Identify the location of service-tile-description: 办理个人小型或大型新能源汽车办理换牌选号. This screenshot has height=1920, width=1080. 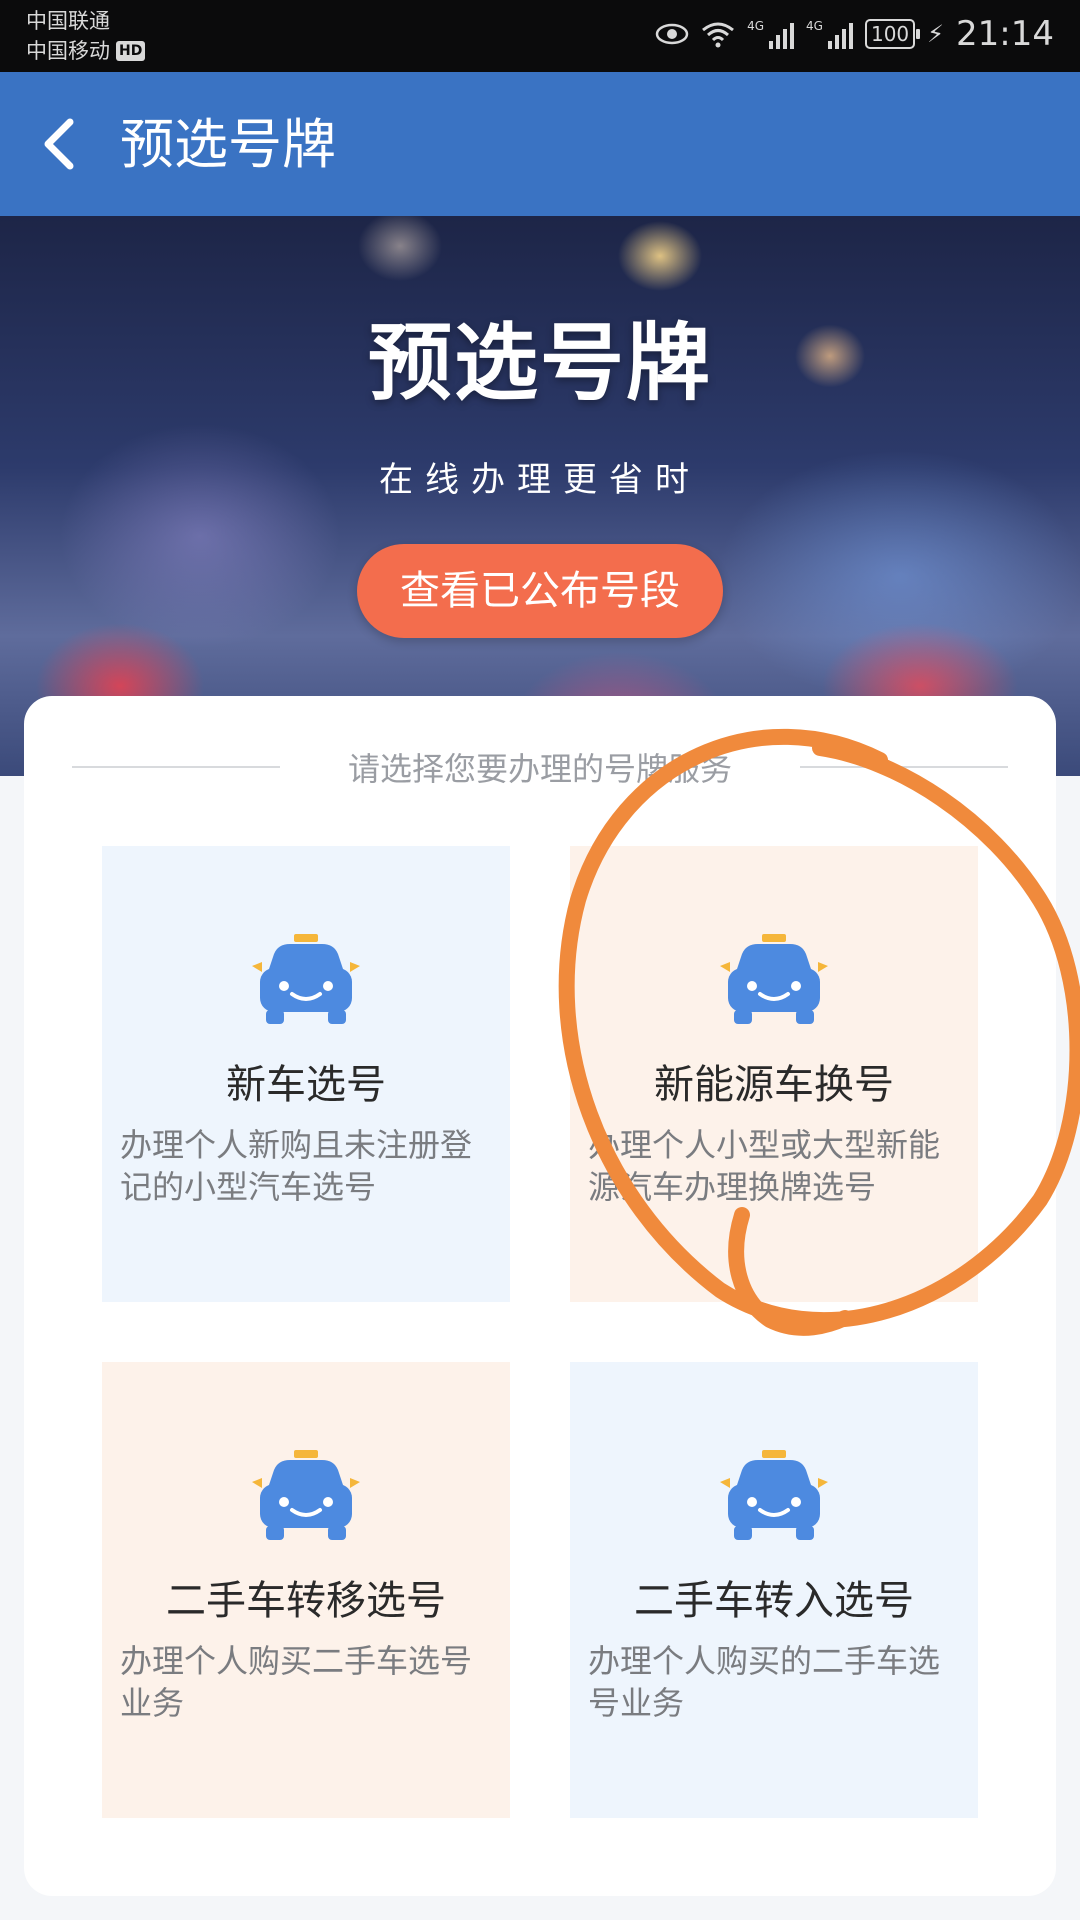
(764, 1166).